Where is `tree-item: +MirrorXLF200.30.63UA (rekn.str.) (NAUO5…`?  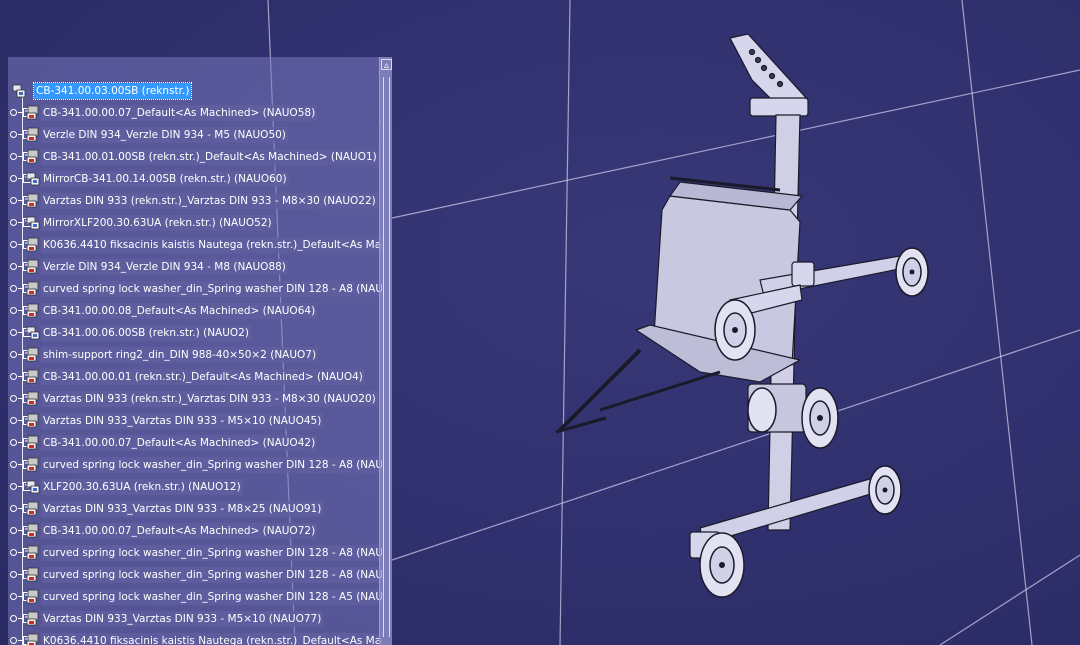 tree-item: +MirrorXLF200.30.63UA (rekn.str.) (NAUO5… is located at coordinates (194, 223).